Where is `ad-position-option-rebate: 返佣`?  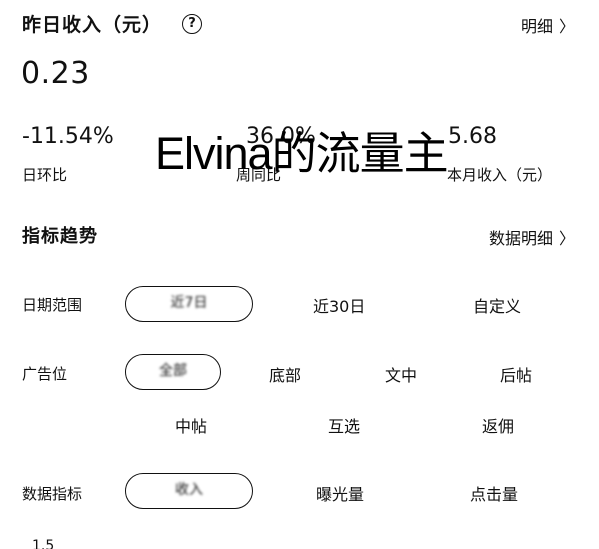
ad-position-option-rebate: 返佣 is located at coordinates (498, 425).